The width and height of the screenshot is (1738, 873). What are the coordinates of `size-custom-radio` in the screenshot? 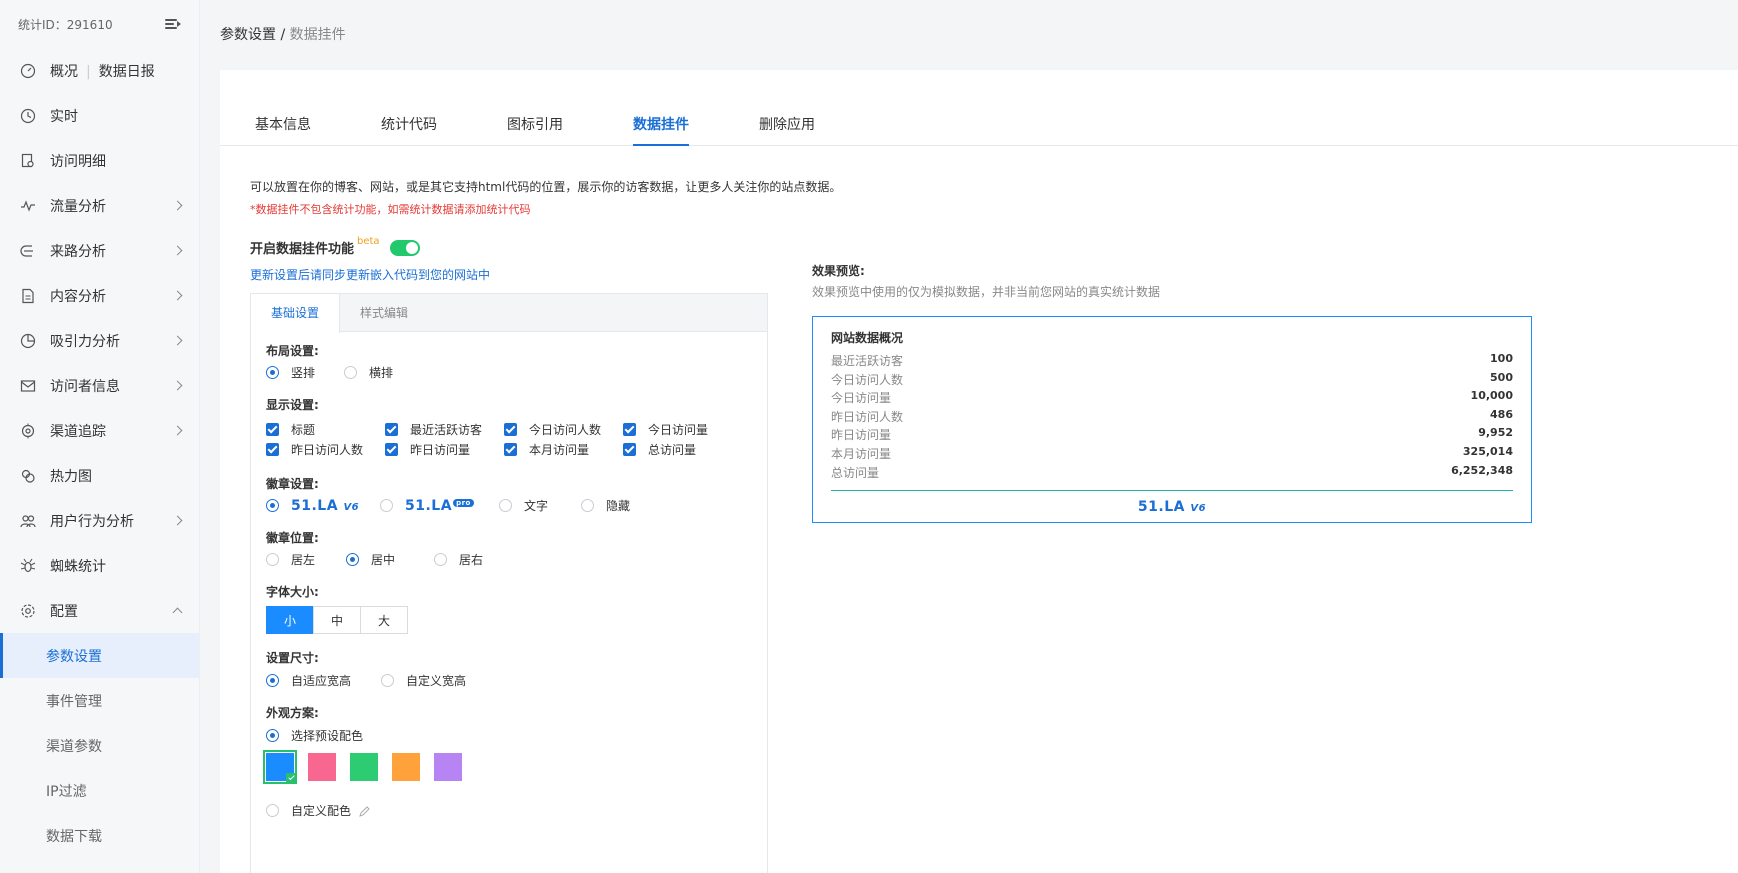 It's located at (387, 680).